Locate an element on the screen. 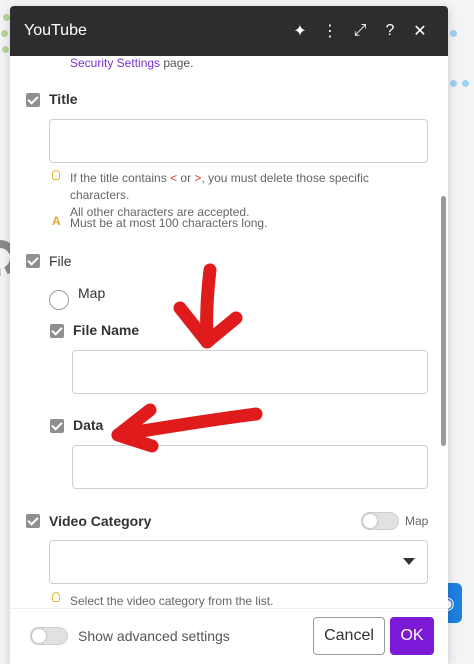 The height and width of the screenshot is (664, 474). dialog-header: YouTube ✦ ⋮ ⤢ ? ✕ is located at coordinates (229, 31).